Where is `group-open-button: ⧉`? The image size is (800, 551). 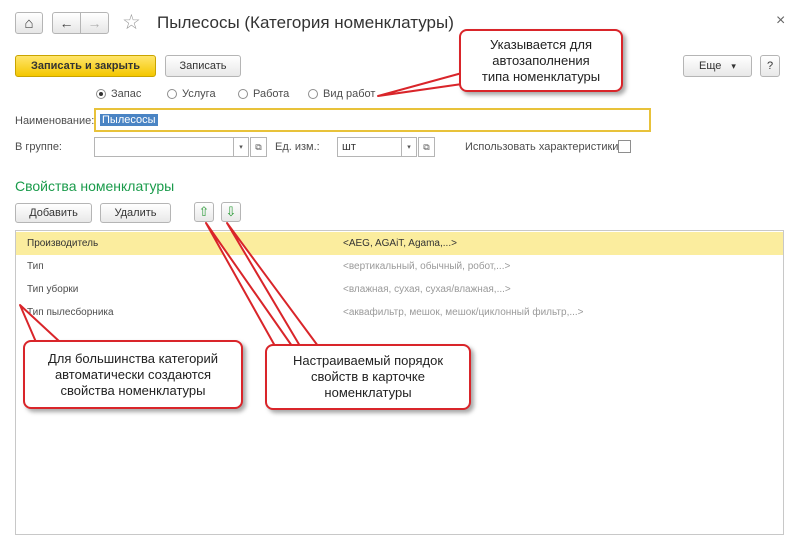
group-open-button: ⧉ is located at coordinates (258, 147).